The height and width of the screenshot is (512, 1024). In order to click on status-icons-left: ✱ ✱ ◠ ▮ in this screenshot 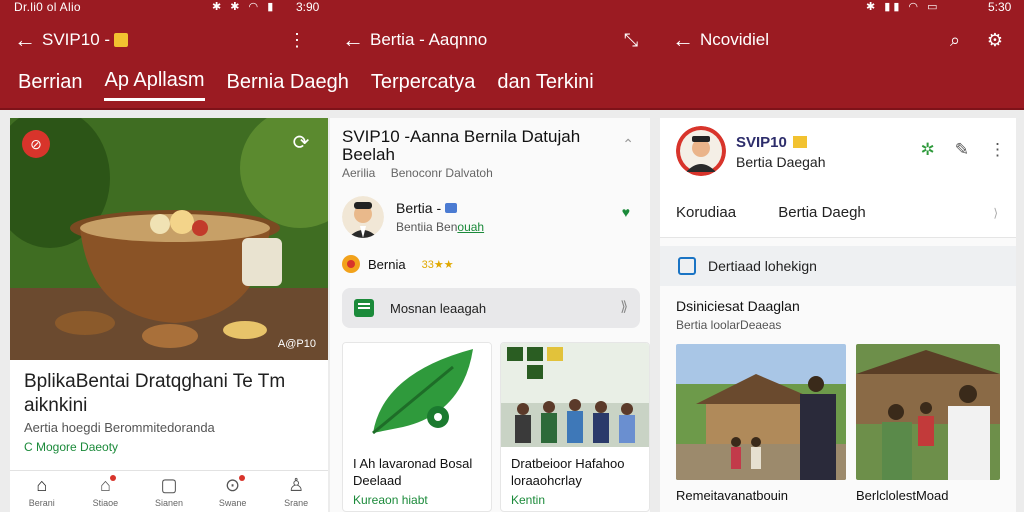, I will do `click(244, 7)`.